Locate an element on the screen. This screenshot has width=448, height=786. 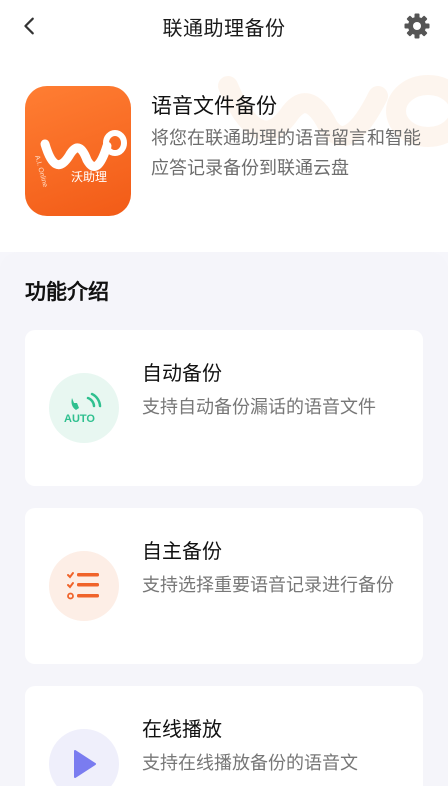
page-title: 联通助理备份 is located at coordinates (224, 27).